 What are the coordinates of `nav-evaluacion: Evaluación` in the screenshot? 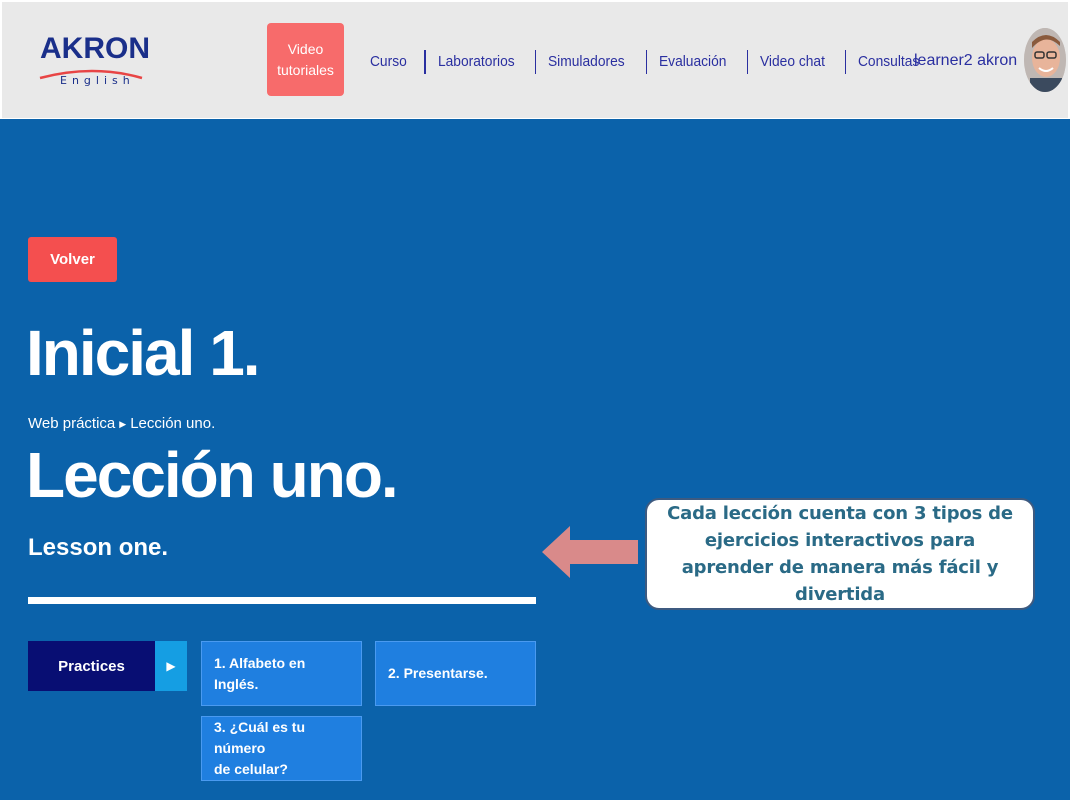 It's located at (692, 62).